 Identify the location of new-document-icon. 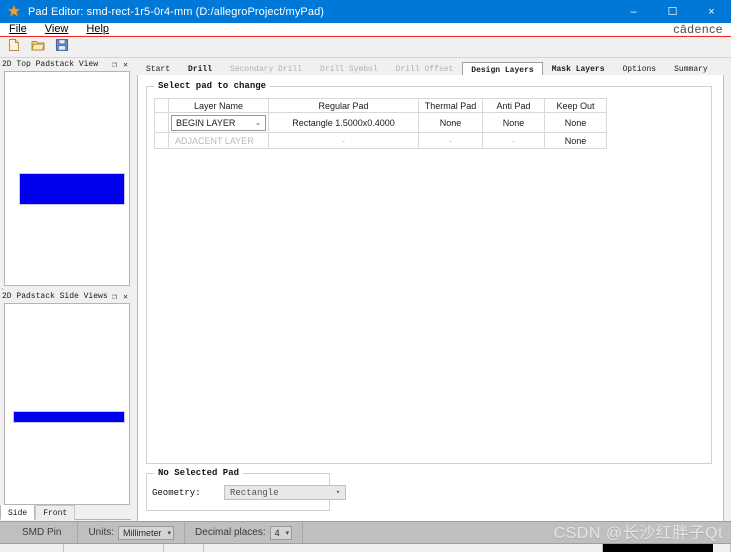
(14, 47).